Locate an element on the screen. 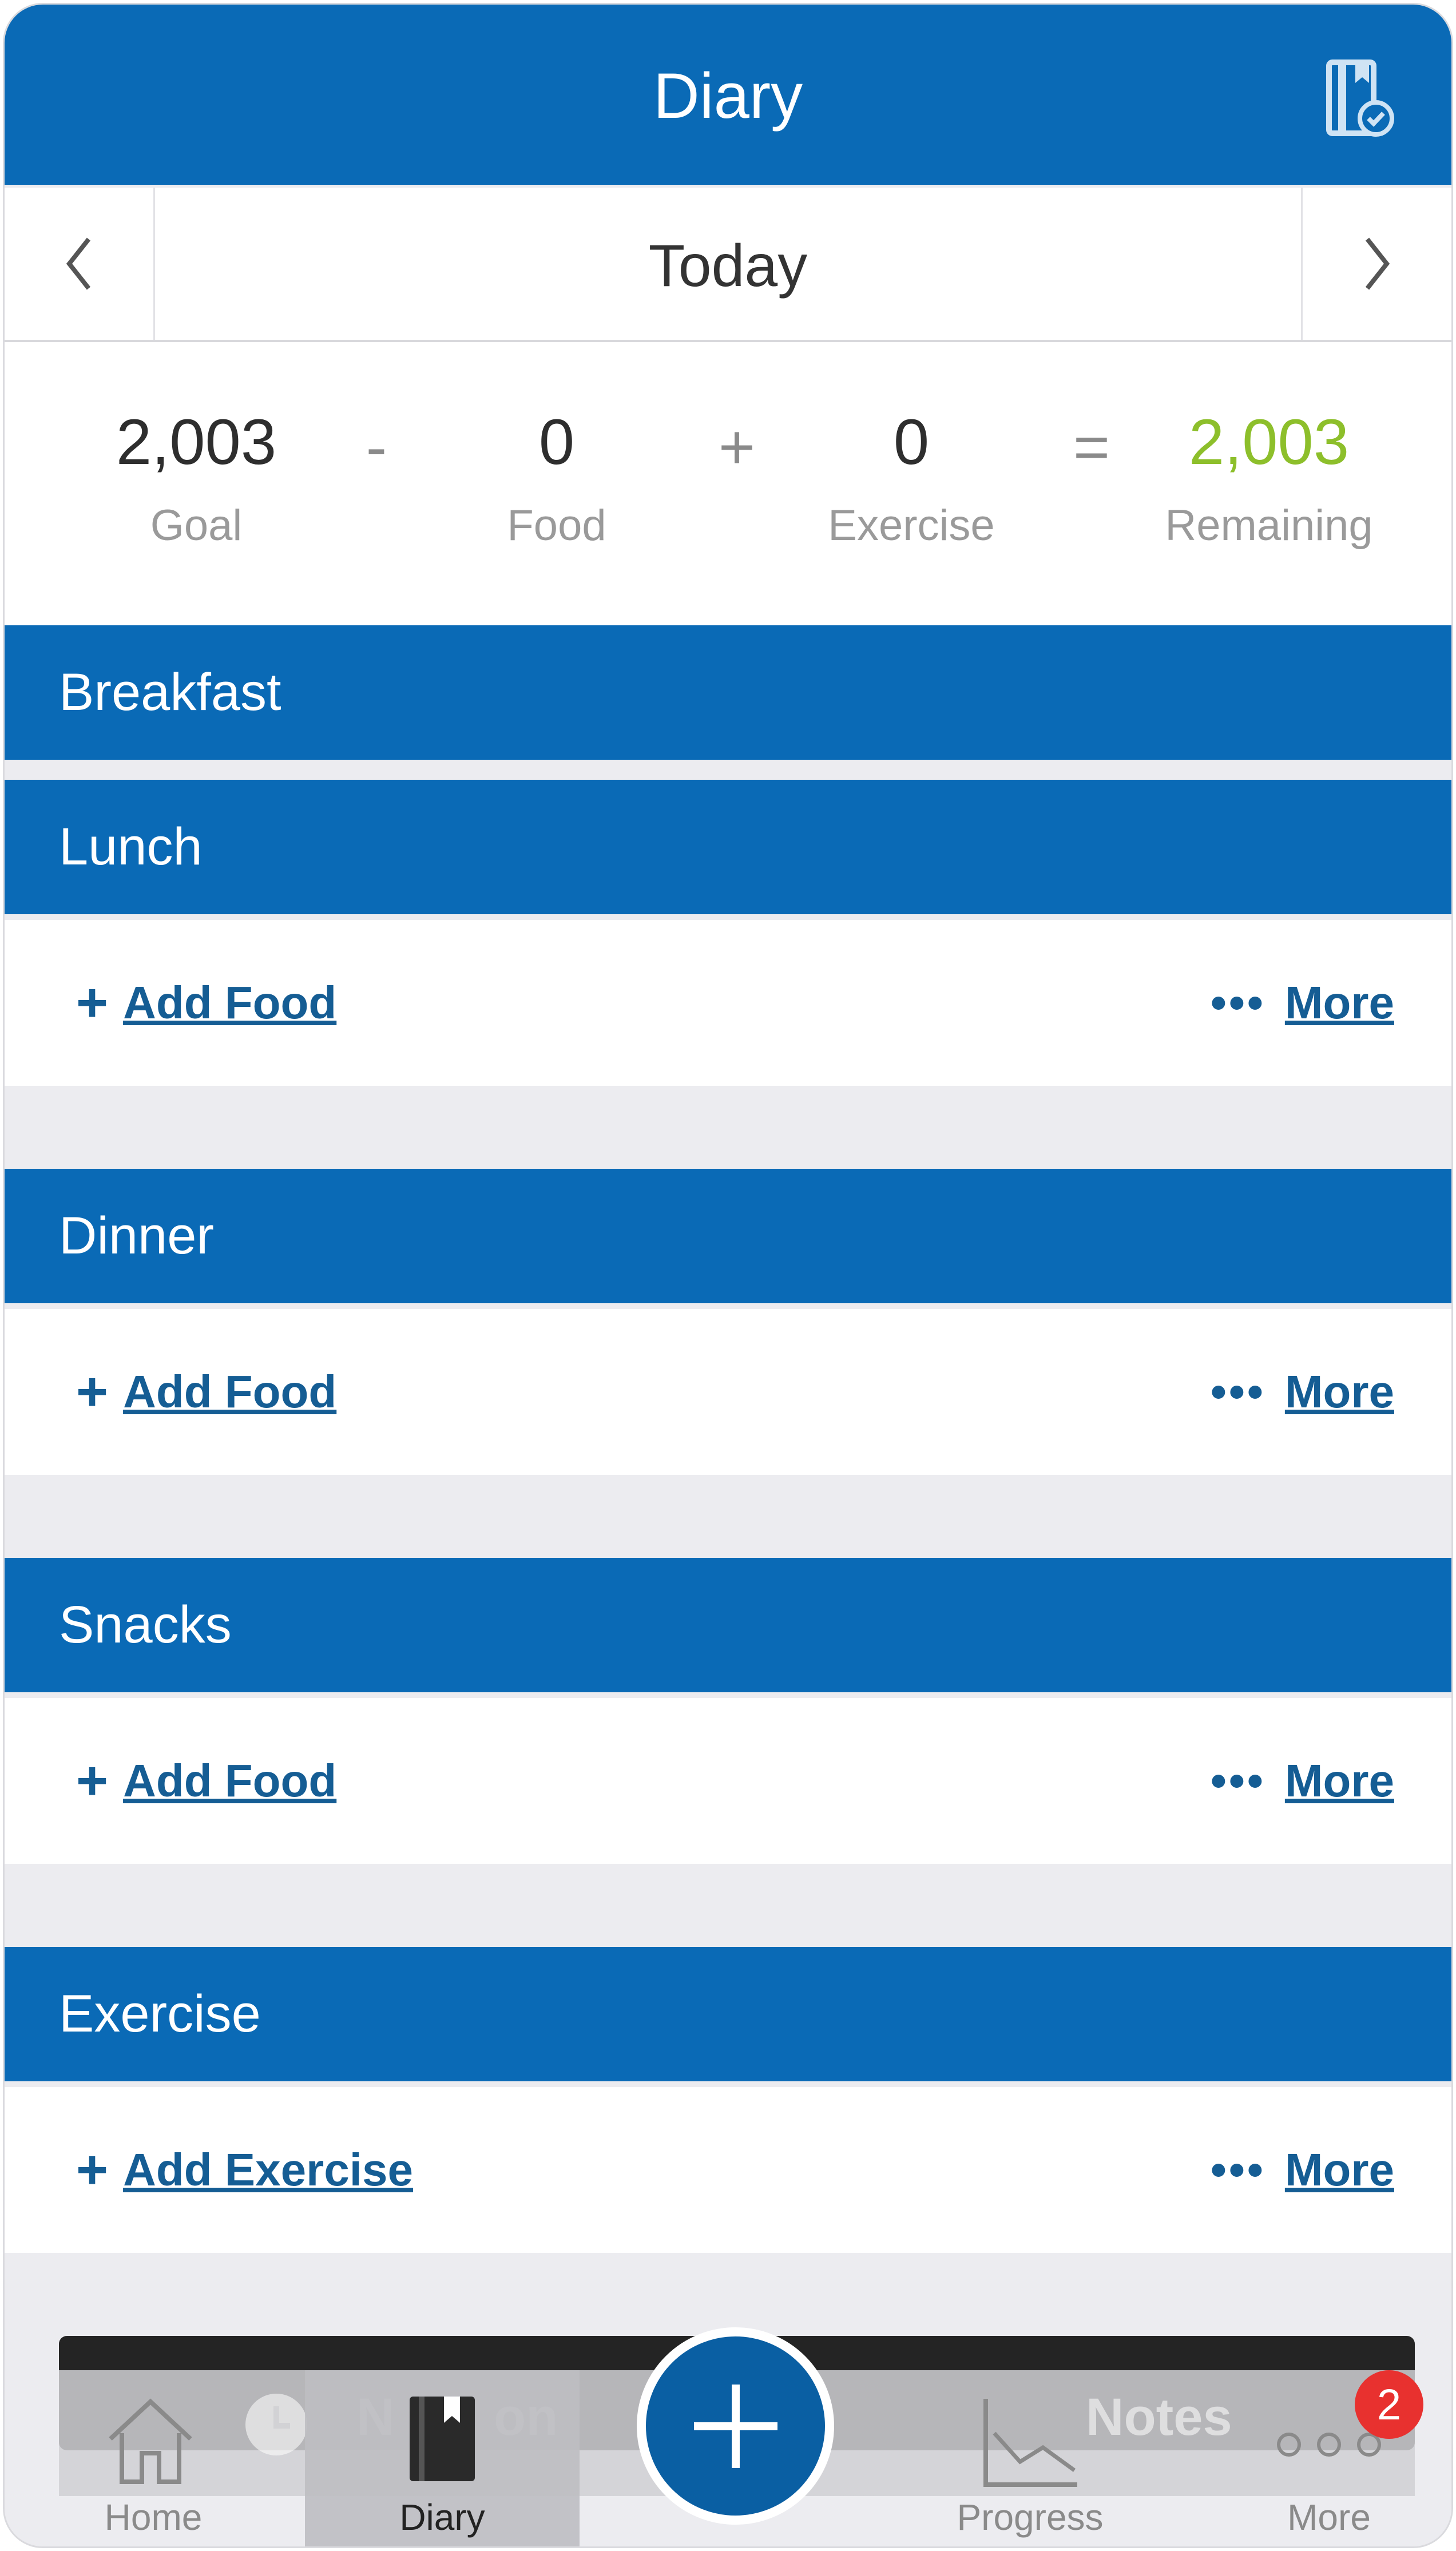  tab-progress: Progress is located at coordinates (1030, 2458).